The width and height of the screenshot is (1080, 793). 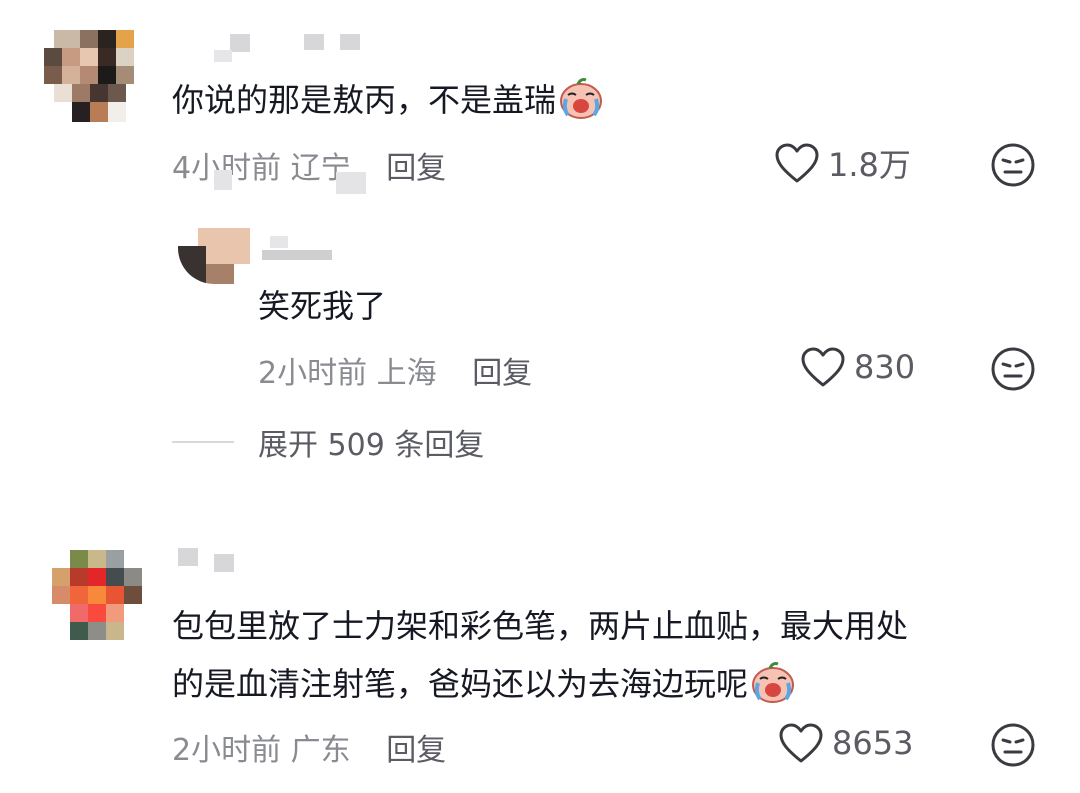 I want to click on comment-time: 2小时前, so click(x=227, y=750).